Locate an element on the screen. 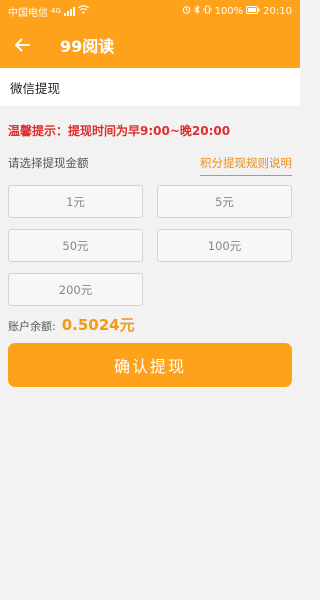 This screenshot has width=320, height=600. vibrate-icon is located at coordinates (207, 11).